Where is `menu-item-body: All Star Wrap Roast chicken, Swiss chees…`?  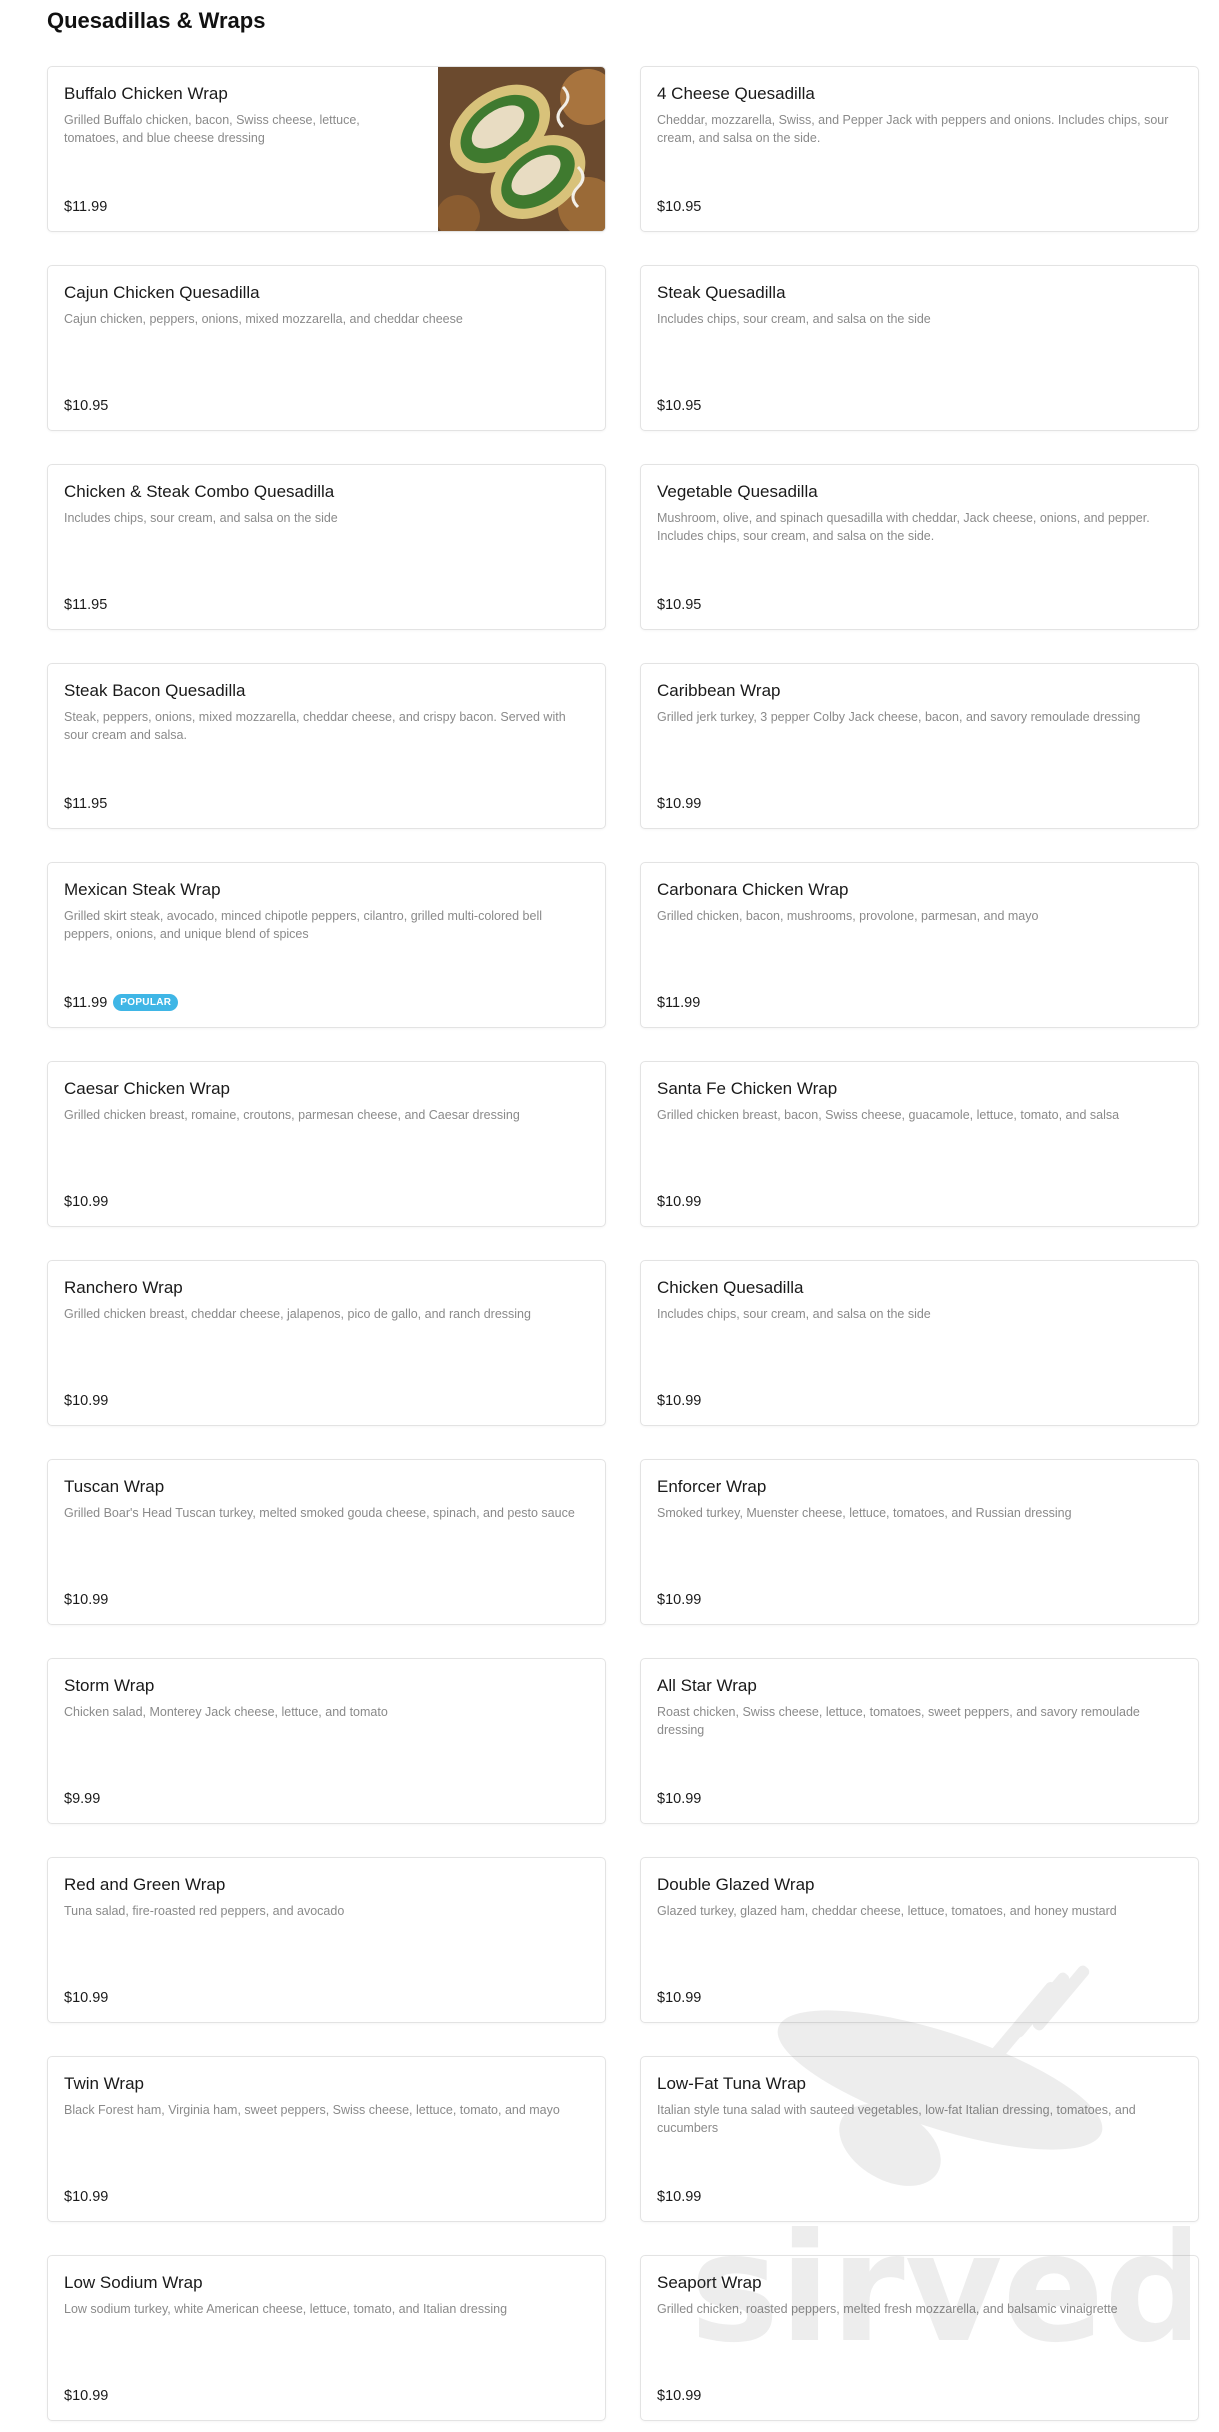 menu-item-body: All Star Wrap Roast chicken, Swiss chees… is located at coordinates (919, 1741).